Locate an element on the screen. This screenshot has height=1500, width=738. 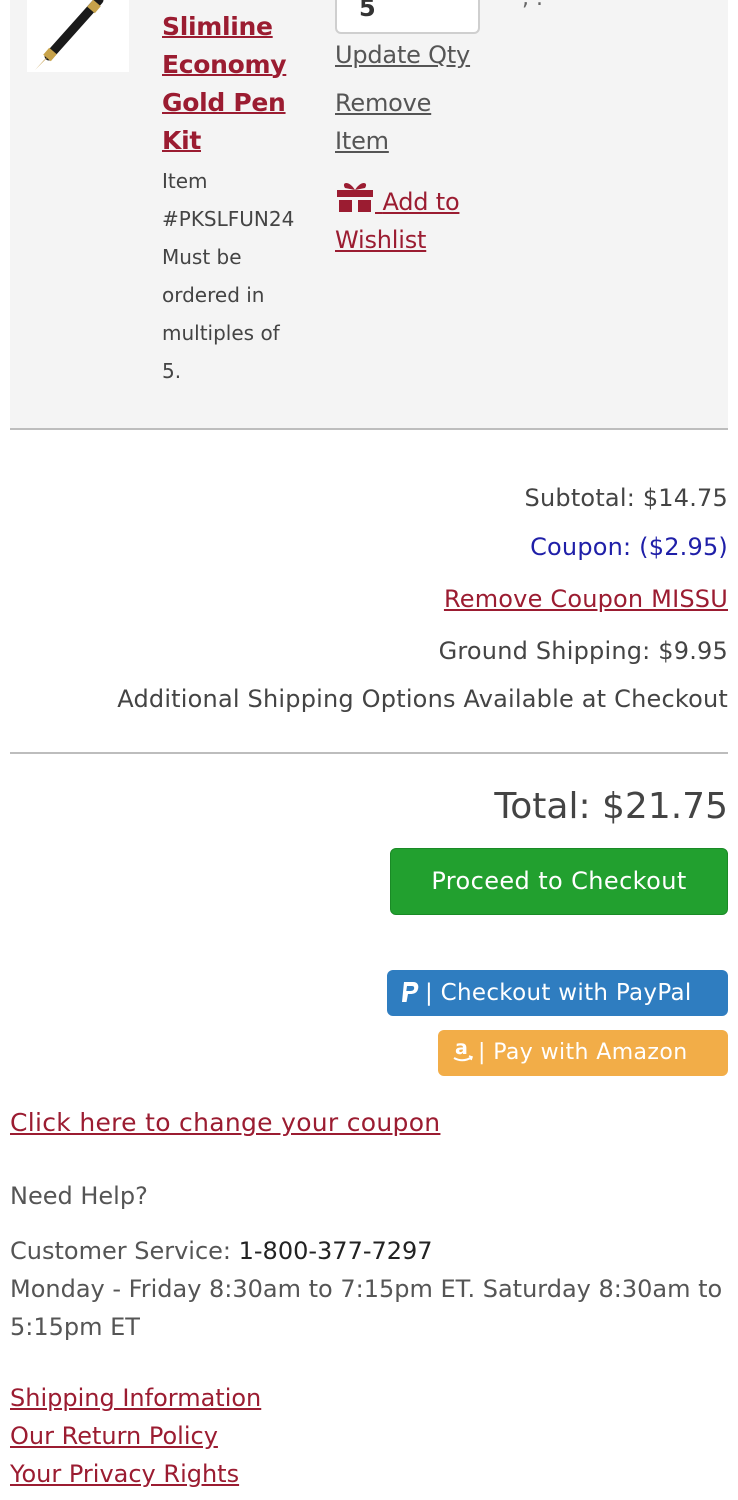
product-name-line: Economy is located at coordinates (224, 64).